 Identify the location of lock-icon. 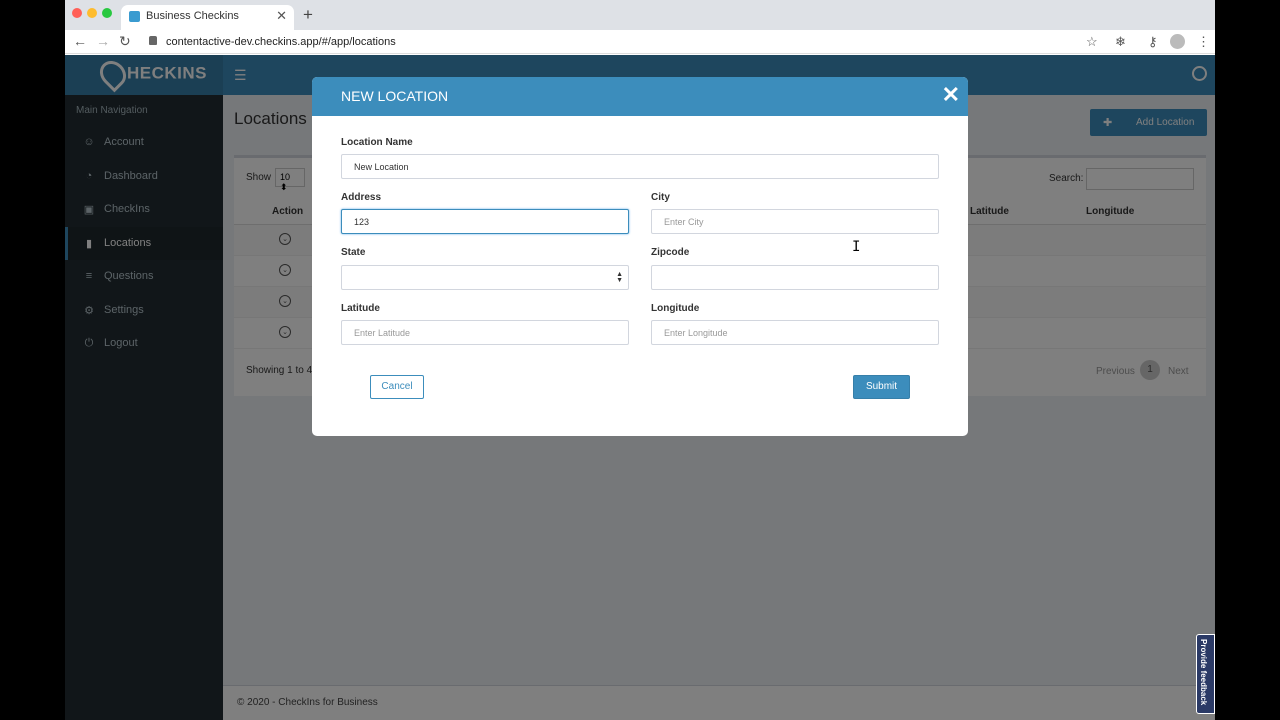
(153, 40).